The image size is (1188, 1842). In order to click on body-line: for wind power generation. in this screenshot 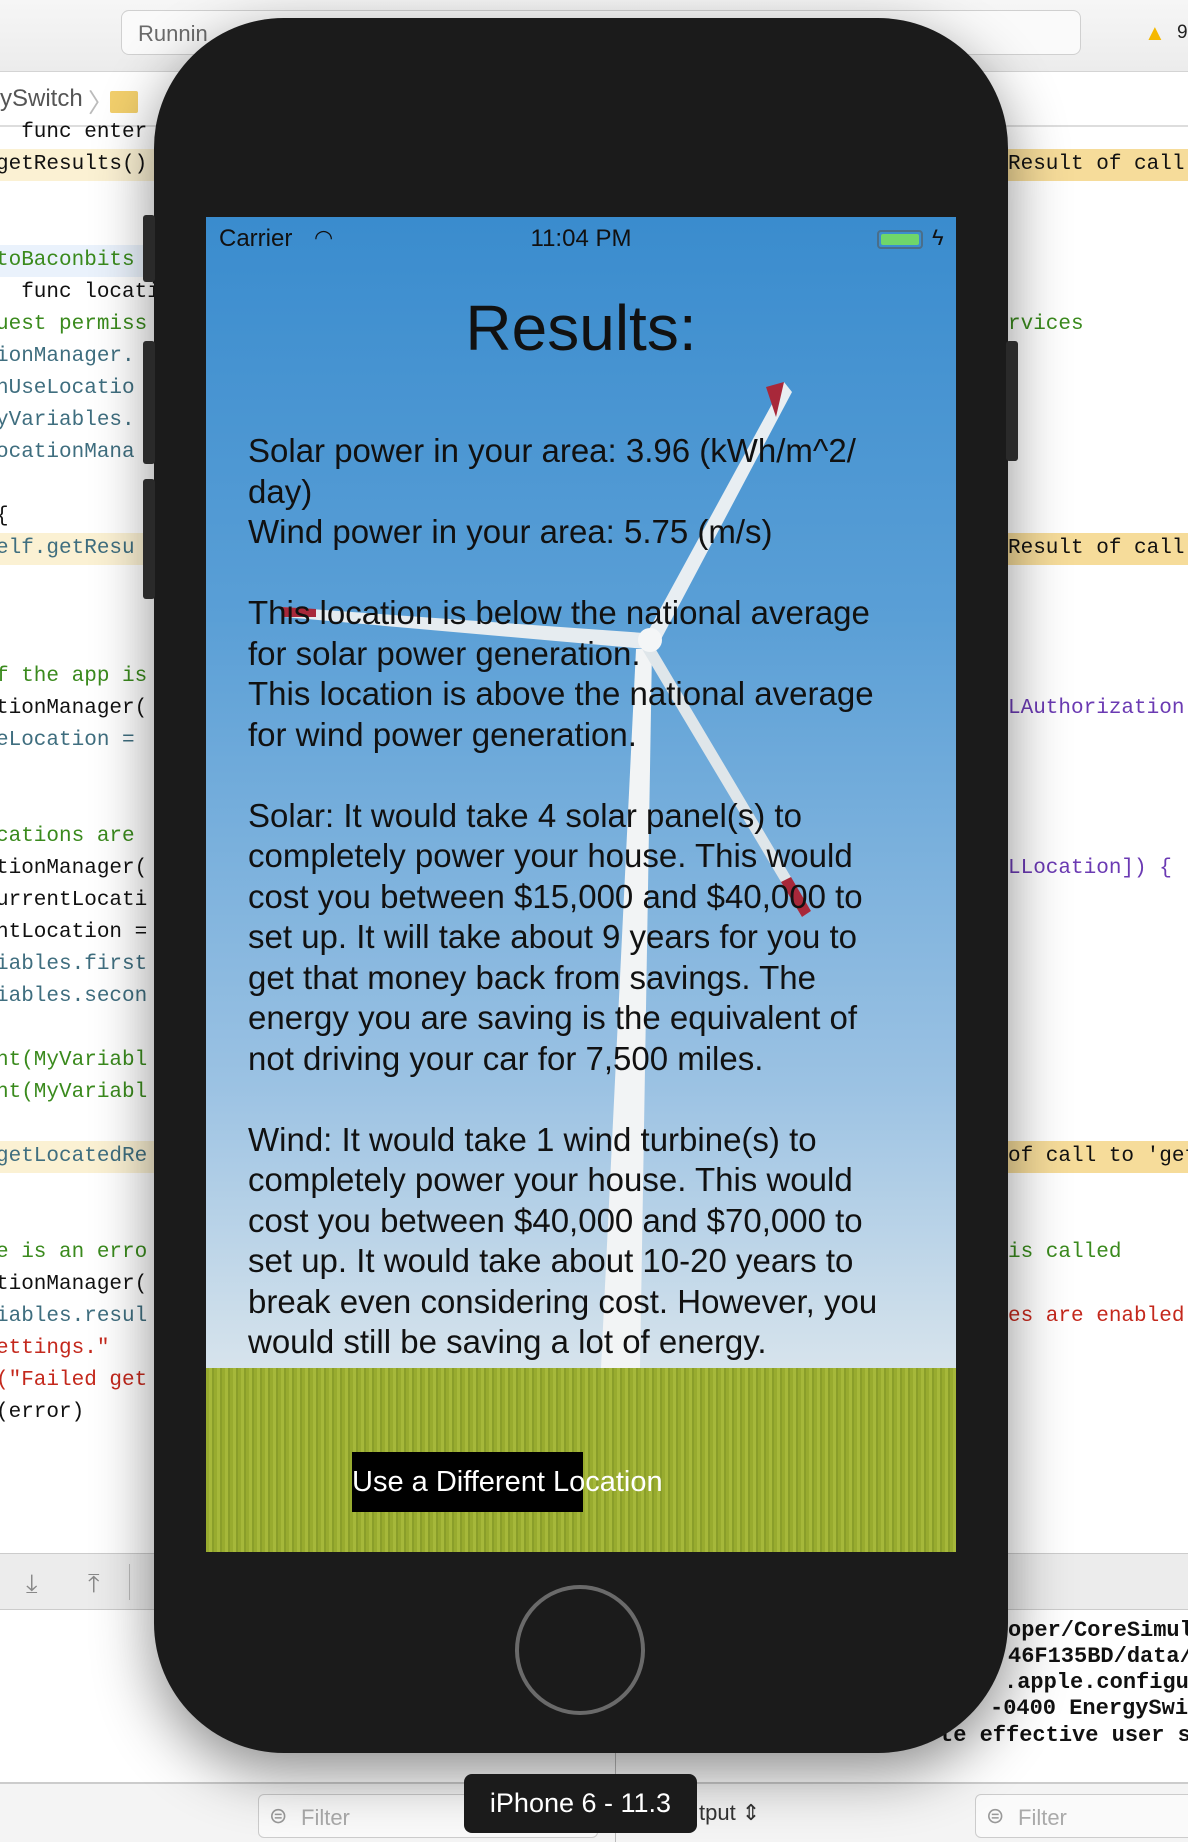, I will do `click(442, 734)`.